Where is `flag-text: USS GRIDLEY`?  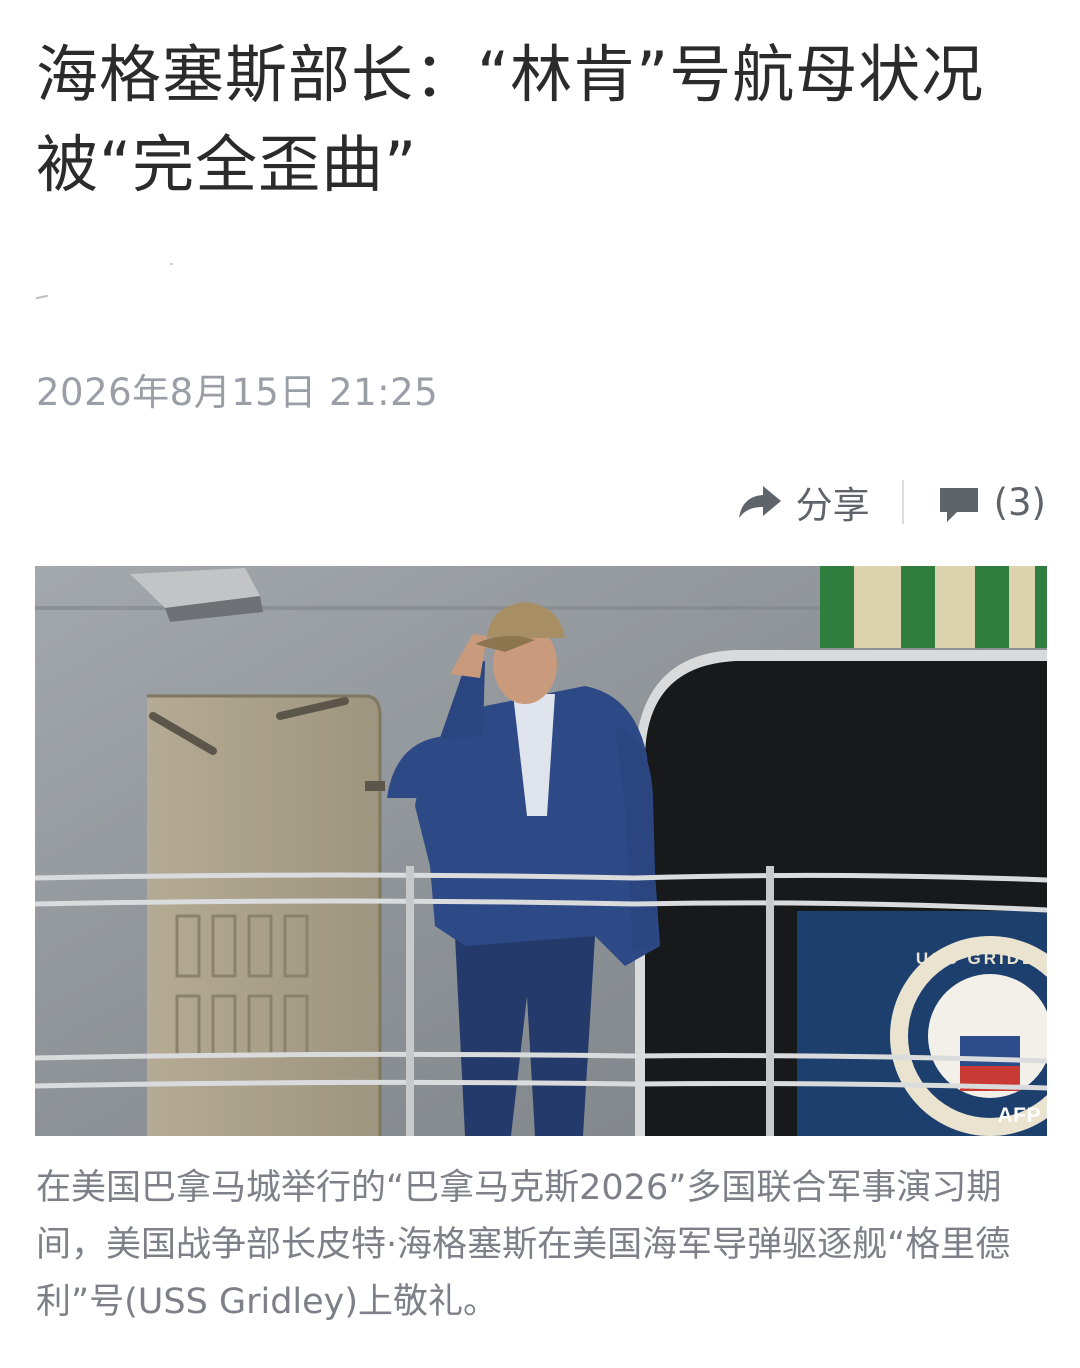 flag-text: USS GRIDLEY is located at coordinates (981, 958).